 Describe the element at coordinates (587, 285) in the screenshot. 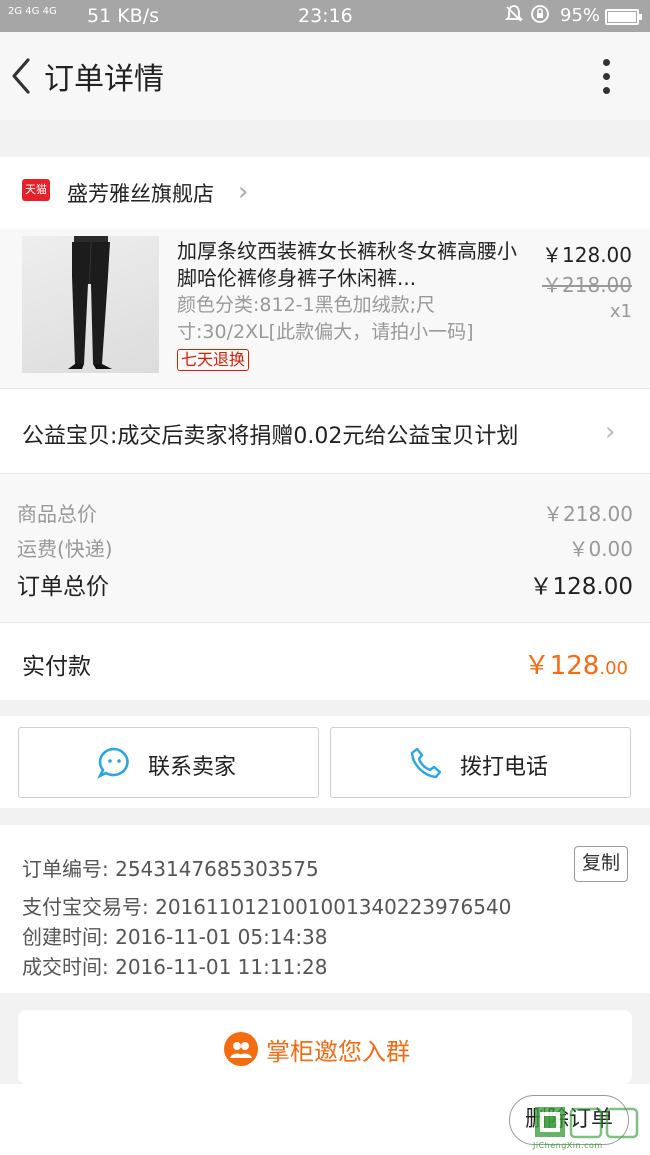

I see `product-original-price: ￥218.00` at that location.